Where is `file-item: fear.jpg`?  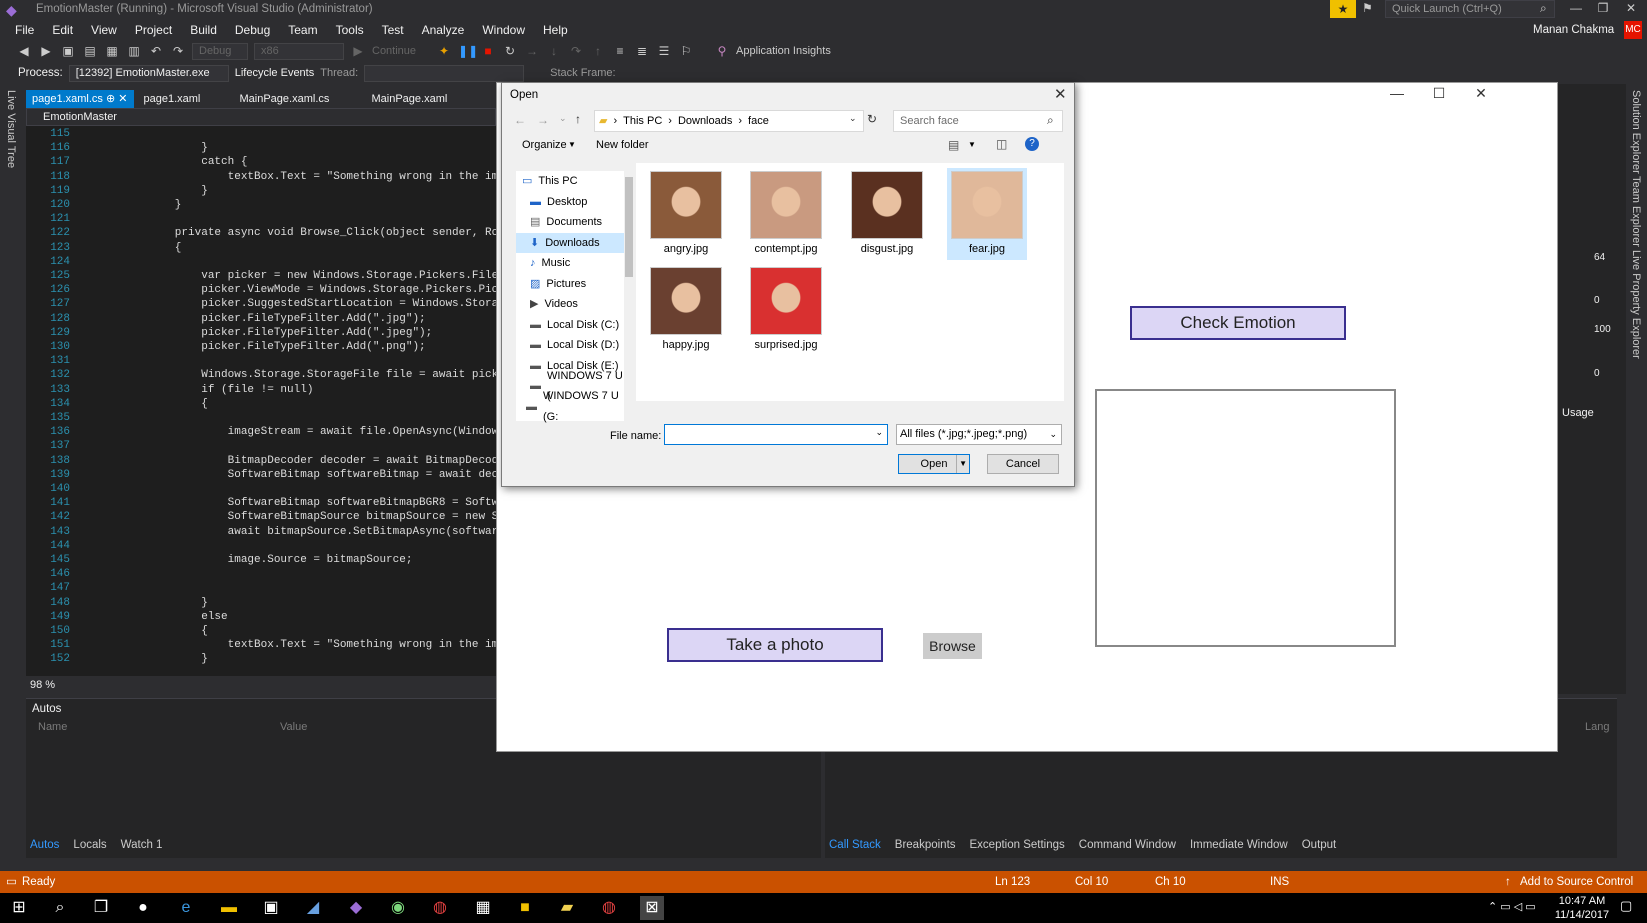
file-item: fear.jpg is located at coordinates (987, 214).